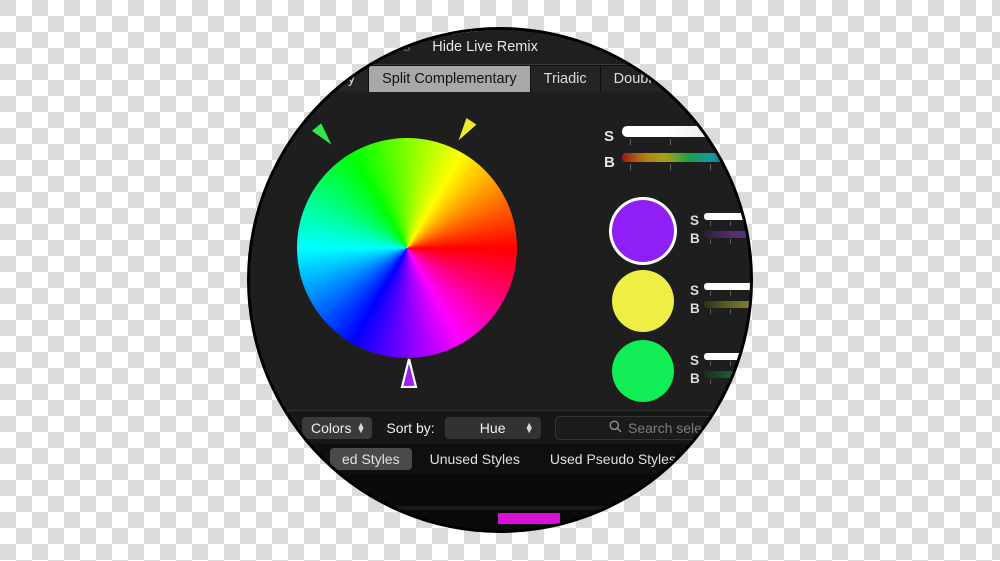 The image size is (1000, 561). Describe the element at coordinates (695, 290) in the screenshot. I see `yellow-s-label: S` at that location.